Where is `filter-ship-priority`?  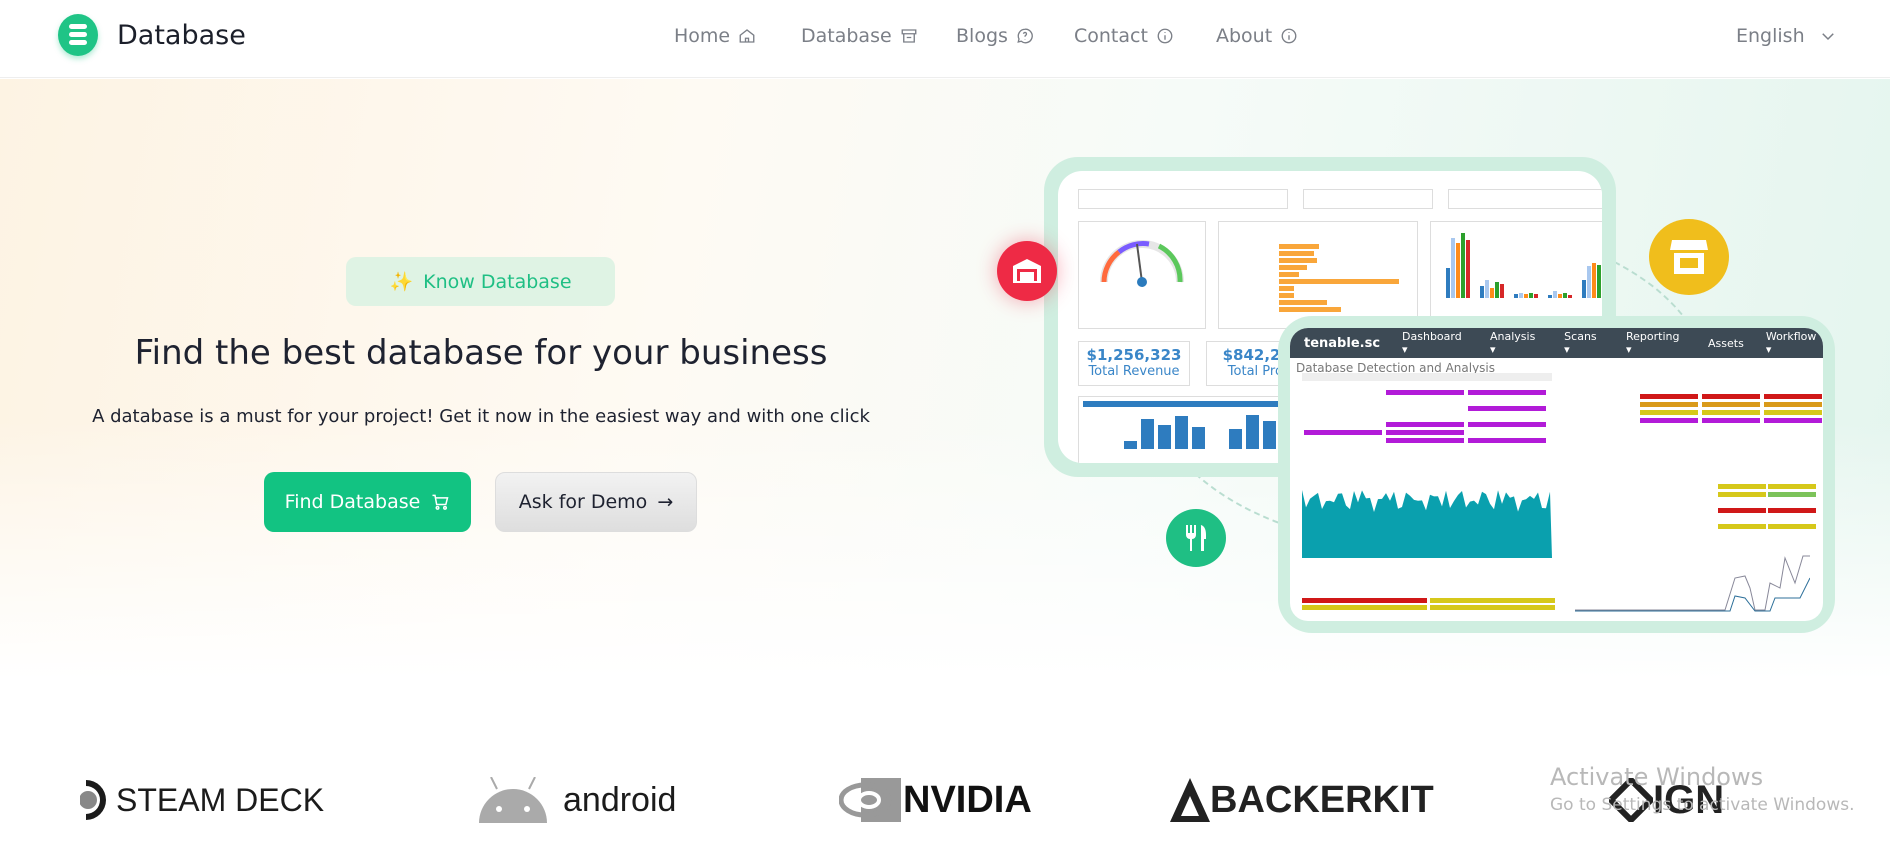
filter-ship-priority is located at coordinates (1525, 199).